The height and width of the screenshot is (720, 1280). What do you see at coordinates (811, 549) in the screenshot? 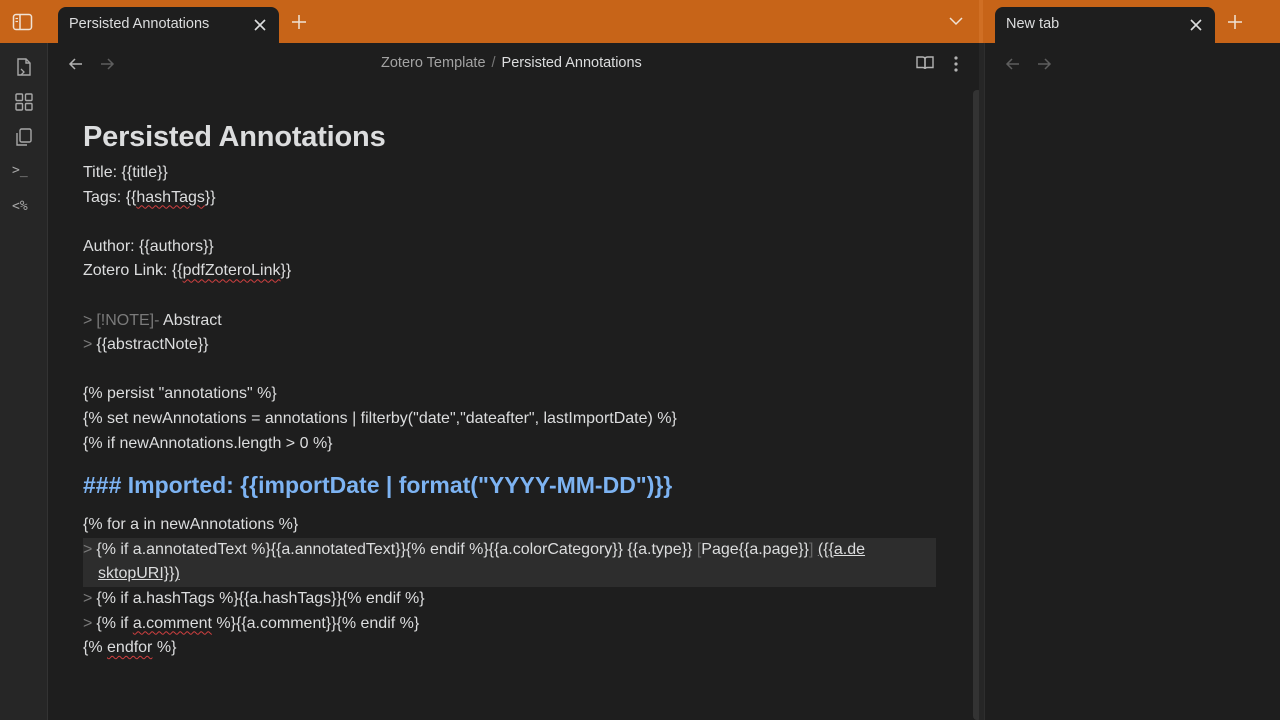
I see `bracket-close: ]` at bounding box center [811, 549].